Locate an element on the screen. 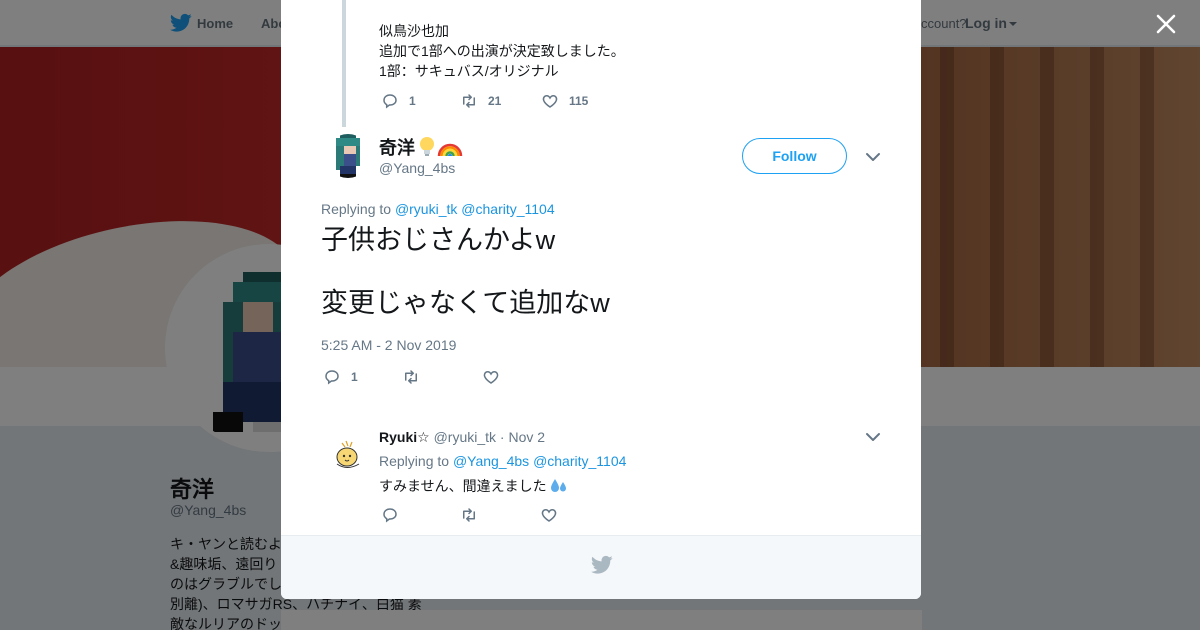 The height and width of the screenshot is (630, 1200). reply-header: Ryuki☆ @ryuki_tk · Nov 2 is located at coordinates (462, 437).